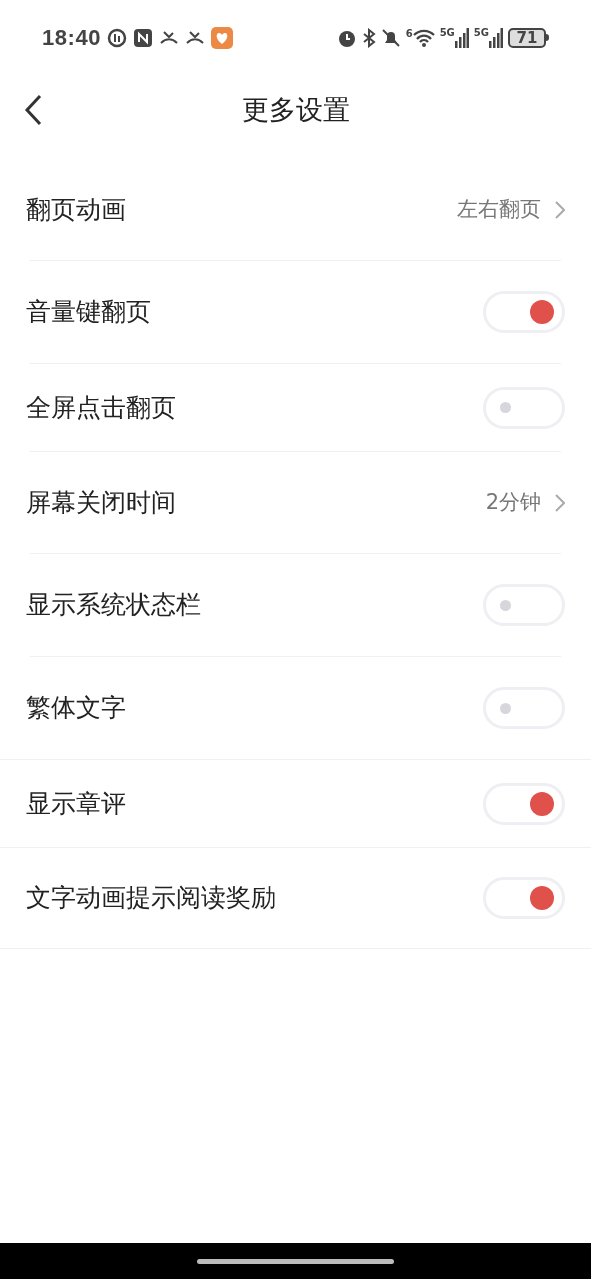 The height and width of the screenshot is (1279, 591). I want to click on home-indicator, so click(295, 1261).